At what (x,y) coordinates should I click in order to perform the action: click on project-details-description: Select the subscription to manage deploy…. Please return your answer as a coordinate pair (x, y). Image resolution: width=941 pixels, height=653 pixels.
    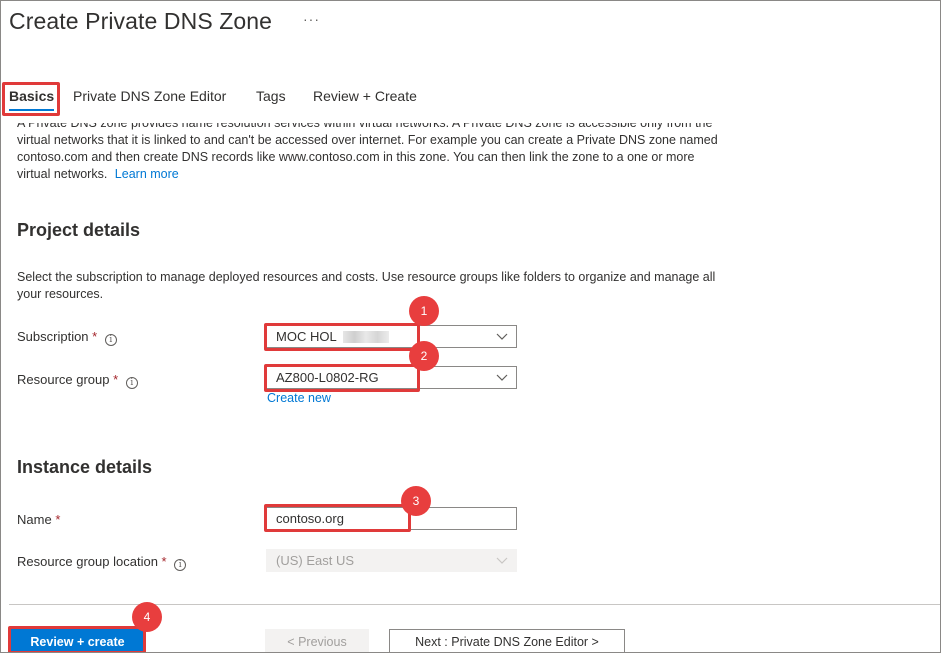
    Looking at the image, I should click on (387, 286).